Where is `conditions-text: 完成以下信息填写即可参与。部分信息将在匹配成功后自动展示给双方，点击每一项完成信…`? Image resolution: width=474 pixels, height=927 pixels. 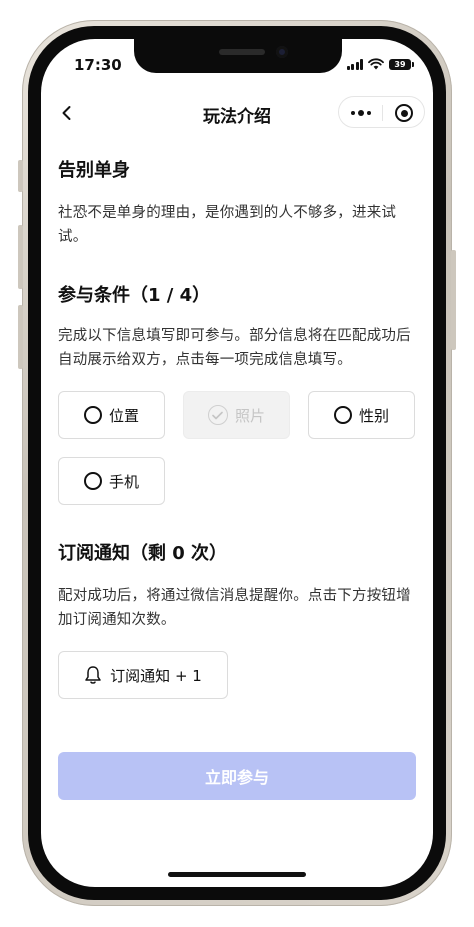
conditions-text: 完成以下信息填写即可参与。部分信息将在匹配成功后自动展示给双方，点击每一项完成信… is located at coordinates (234, 348).